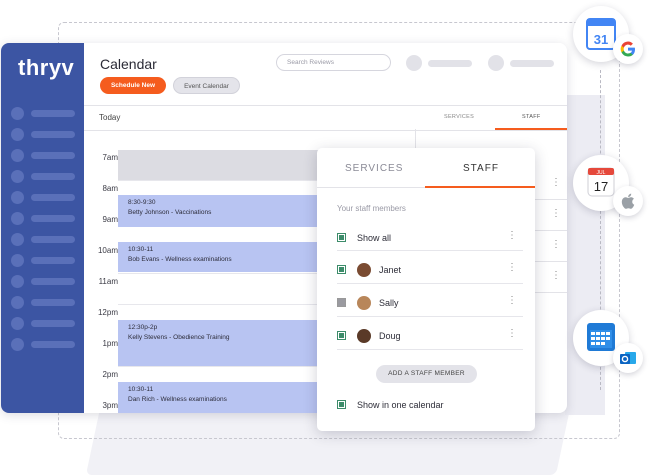 Image resolution: width=662 pixels, height=475 pixels. Describe the element at coordinates (374, 168) in the screenshot. I see `popup-tab-services: SERVICES` at that location.